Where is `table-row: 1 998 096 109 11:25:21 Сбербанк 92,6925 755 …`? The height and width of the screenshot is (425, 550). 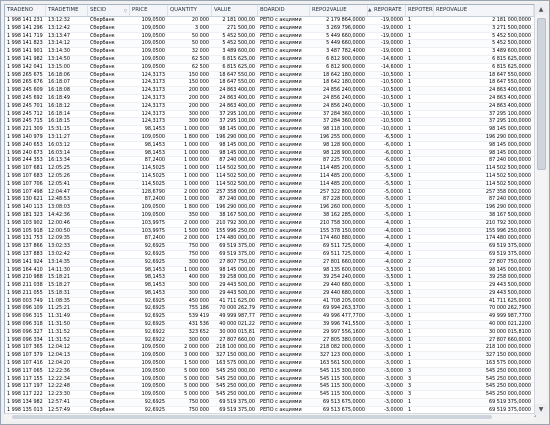
table-row: 1 998 096 109 11:25:21 Сбербанк 92,6925 755 … is located at coordinates (270, 309).